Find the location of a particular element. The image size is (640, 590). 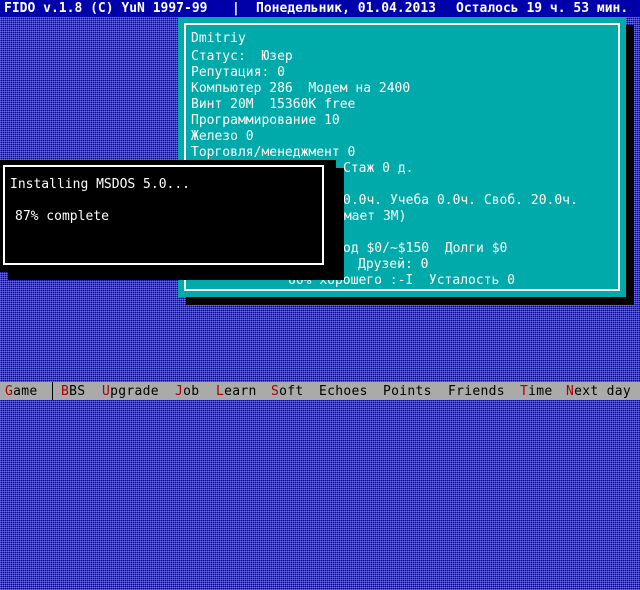

tenure-row: Стаж 0 д. is located at coordinates (378, 169).